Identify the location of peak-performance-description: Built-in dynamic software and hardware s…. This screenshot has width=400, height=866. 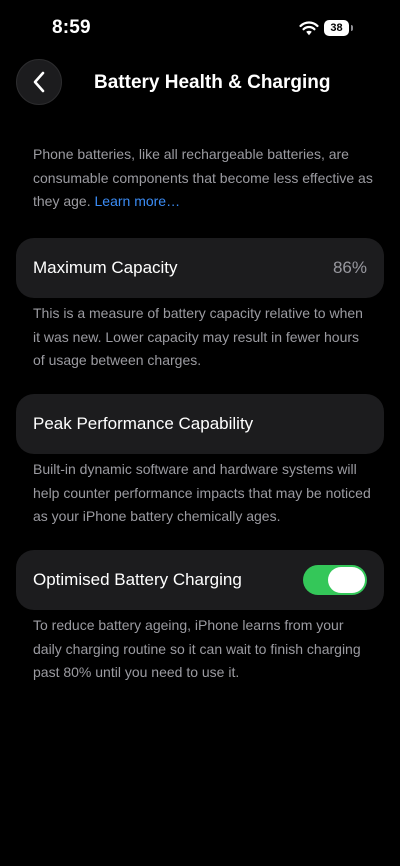
(202, 492).